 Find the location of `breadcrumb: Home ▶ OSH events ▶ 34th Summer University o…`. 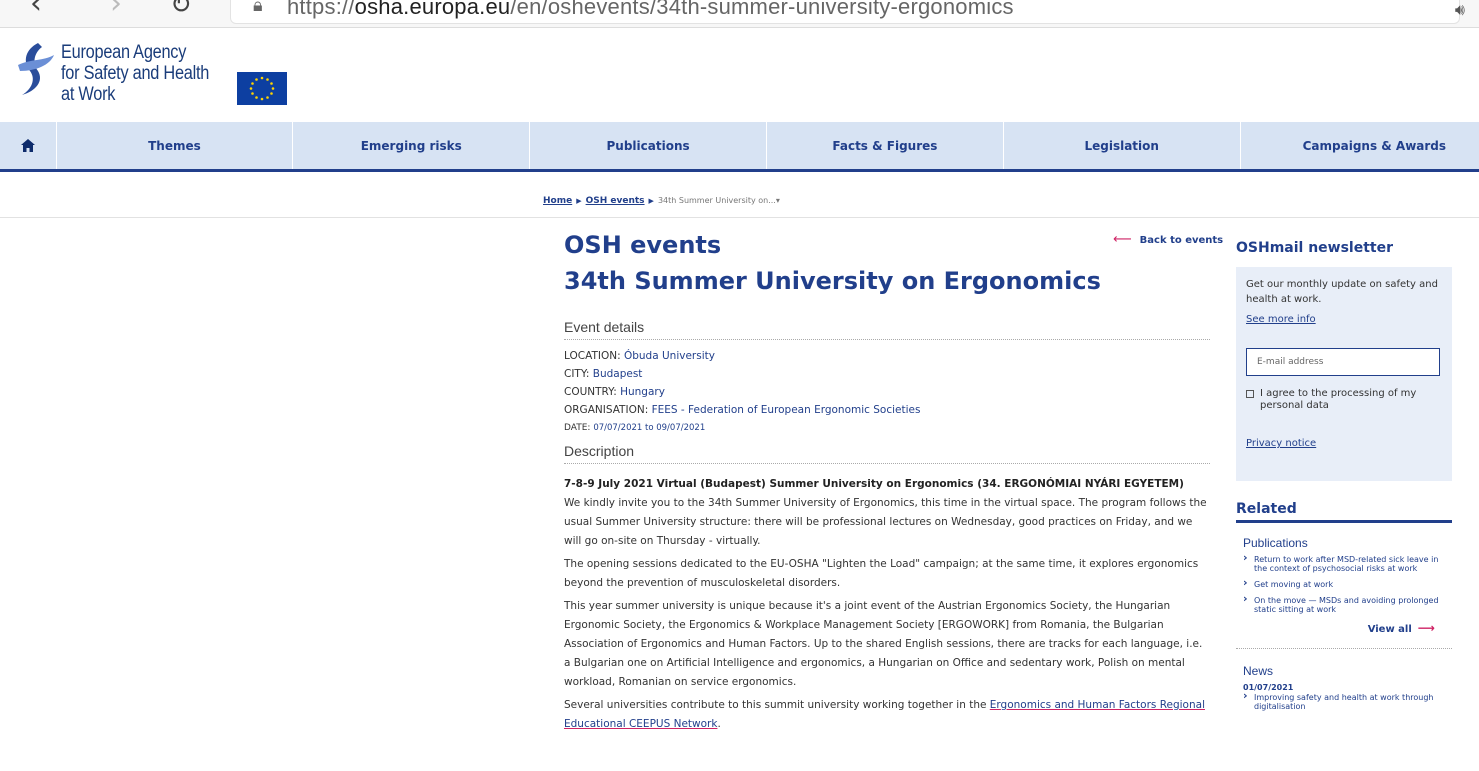

breadcrumb: Home ▶ OSH events ▶ 34th Summer University o… is located at coordinates (661, 201).